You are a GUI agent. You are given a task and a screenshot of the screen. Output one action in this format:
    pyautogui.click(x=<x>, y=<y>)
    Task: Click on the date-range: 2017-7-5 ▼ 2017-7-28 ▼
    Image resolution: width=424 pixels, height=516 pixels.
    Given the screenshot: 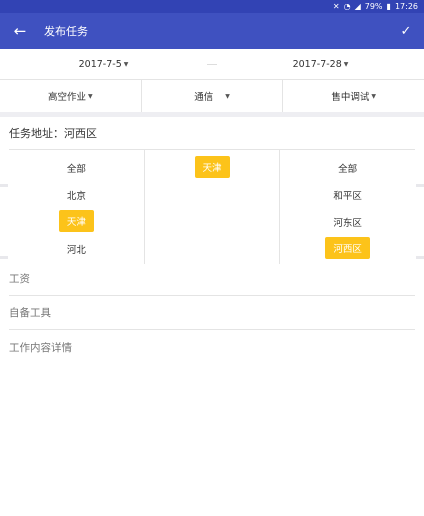 What is the action you would take?
    pyautogui.click(x=212, y=64)
    